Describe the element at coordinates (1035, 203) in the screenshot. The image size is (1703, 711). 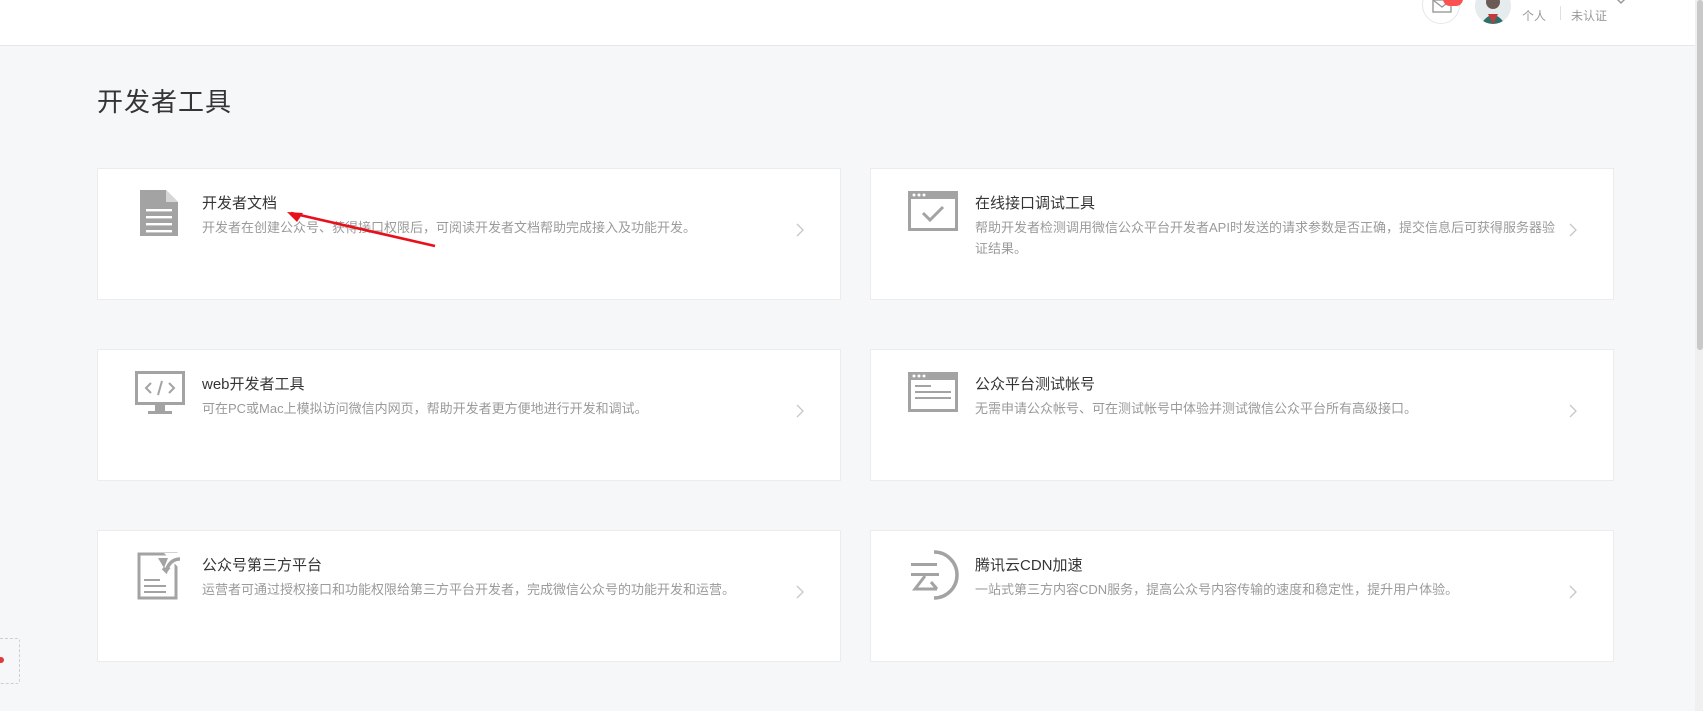
I see `card-title: 在线接口调试工具` at that location.